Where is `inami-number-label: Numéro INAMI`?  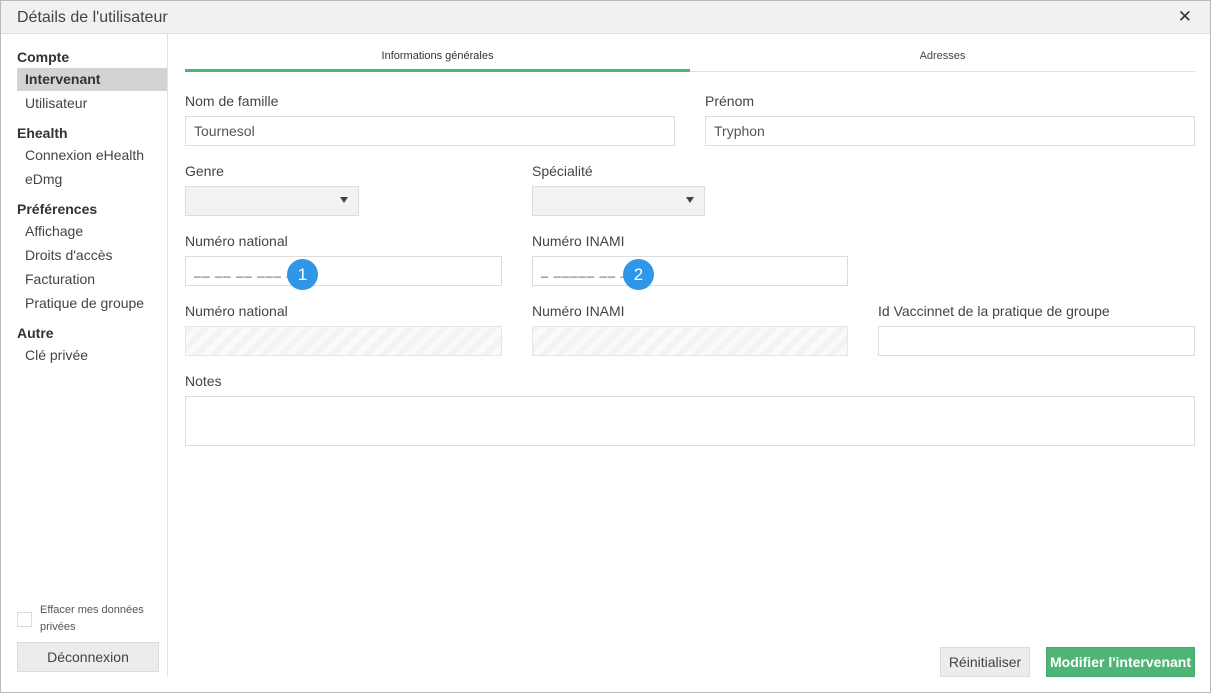 inami-number-label: Numéro INAMI is located at coordinates (578, 241).